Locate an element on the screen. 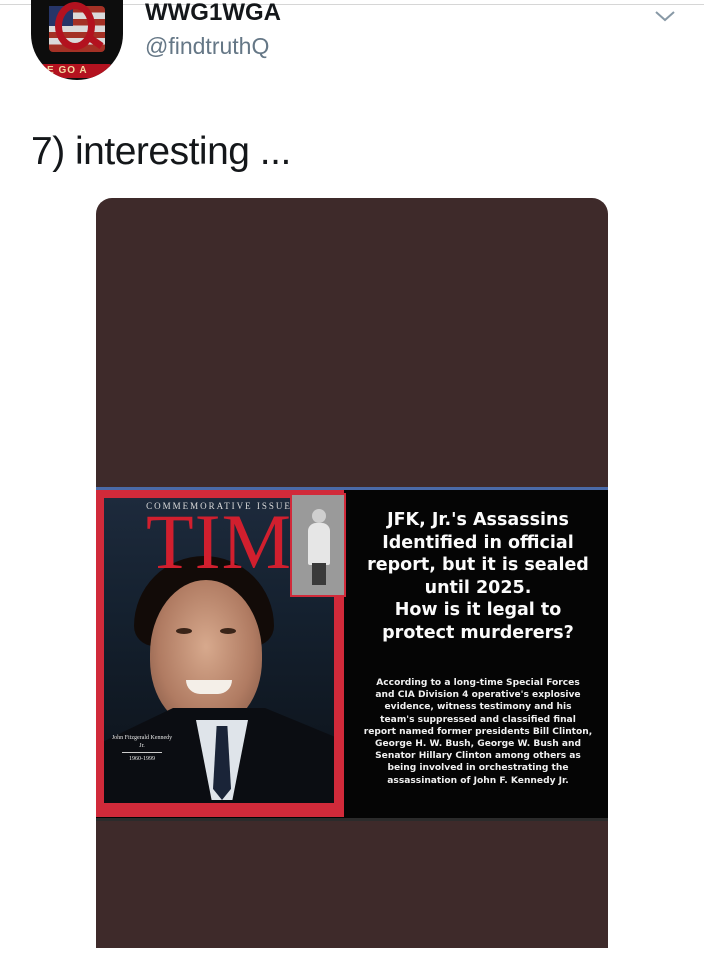  portrait-right-eye is located at coordinates (228, 631).